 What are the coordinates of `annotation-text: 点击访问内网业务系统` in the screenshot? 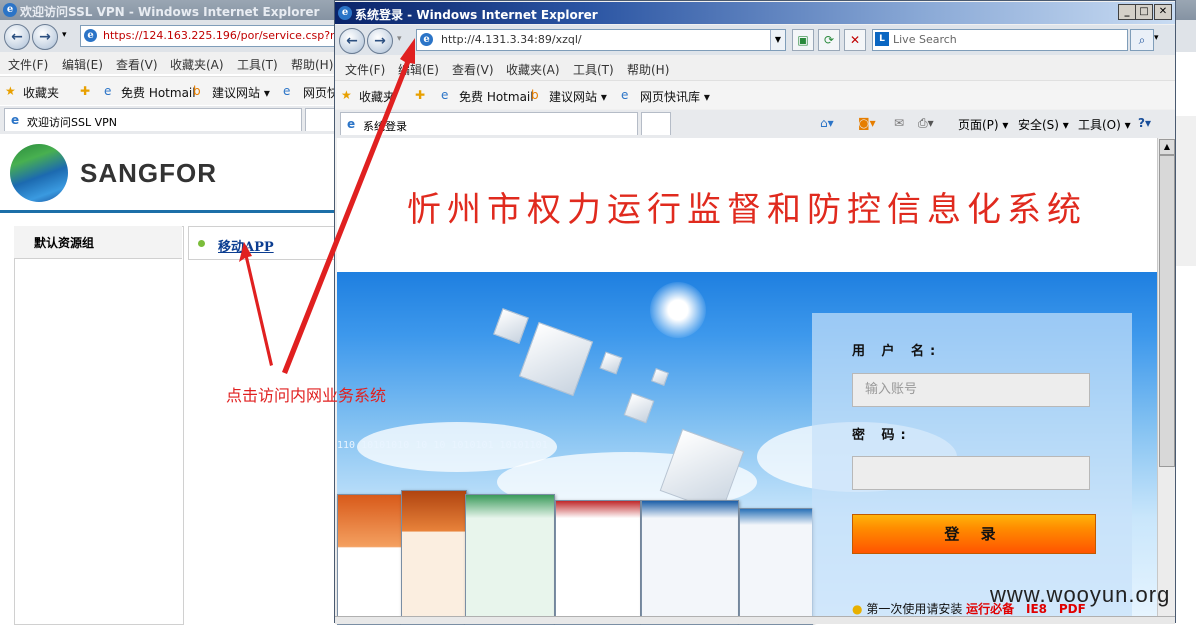 It's located at (306, 395).